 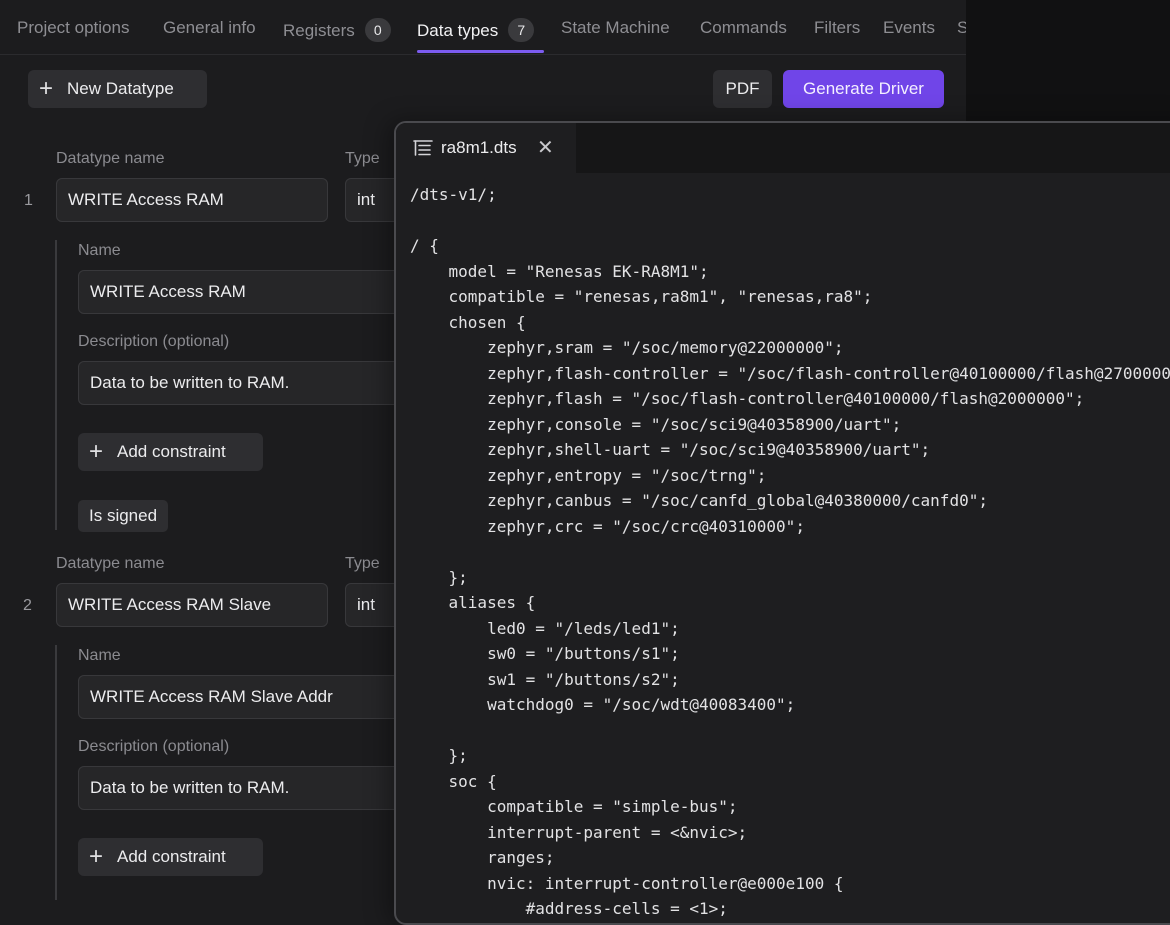 I want to click on name-field: WRITE Access RAM, so click(x=248, y=292).